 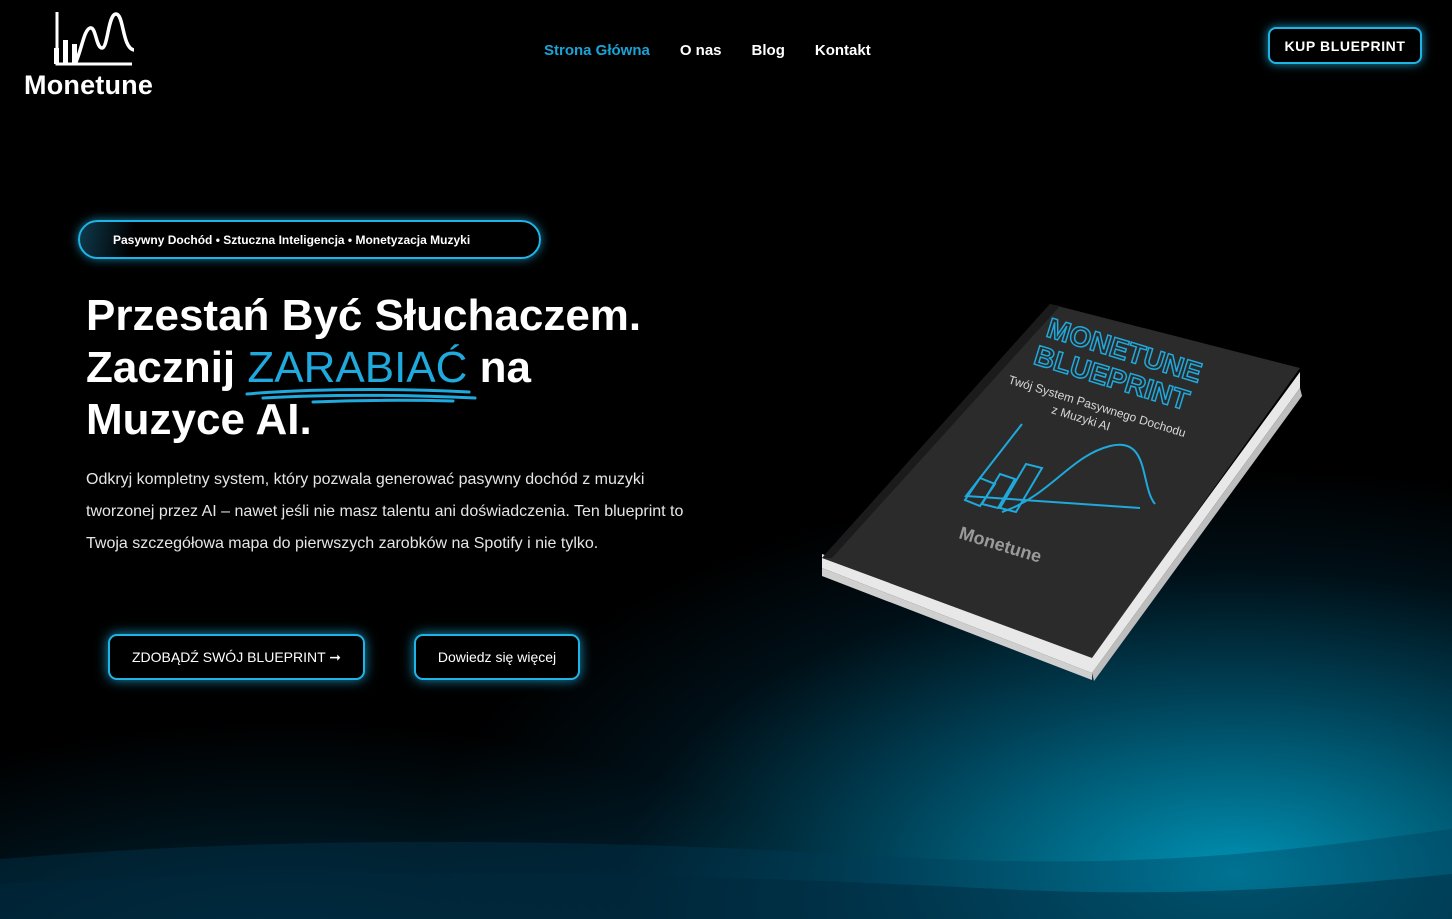 What do you see at coordinates (701, 50) in the screenshot?
I see `nav-item-about: O nas` at bounding box center [701, 50].